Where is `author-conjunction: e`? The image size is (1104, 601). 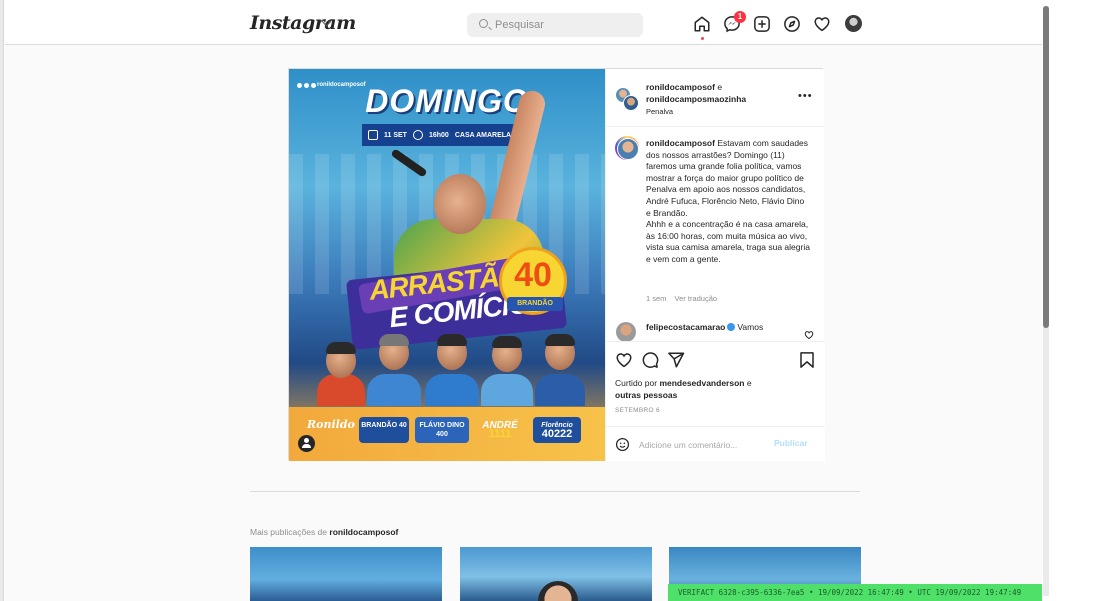 author-conjunction: e is located at coordinates (720, 87).